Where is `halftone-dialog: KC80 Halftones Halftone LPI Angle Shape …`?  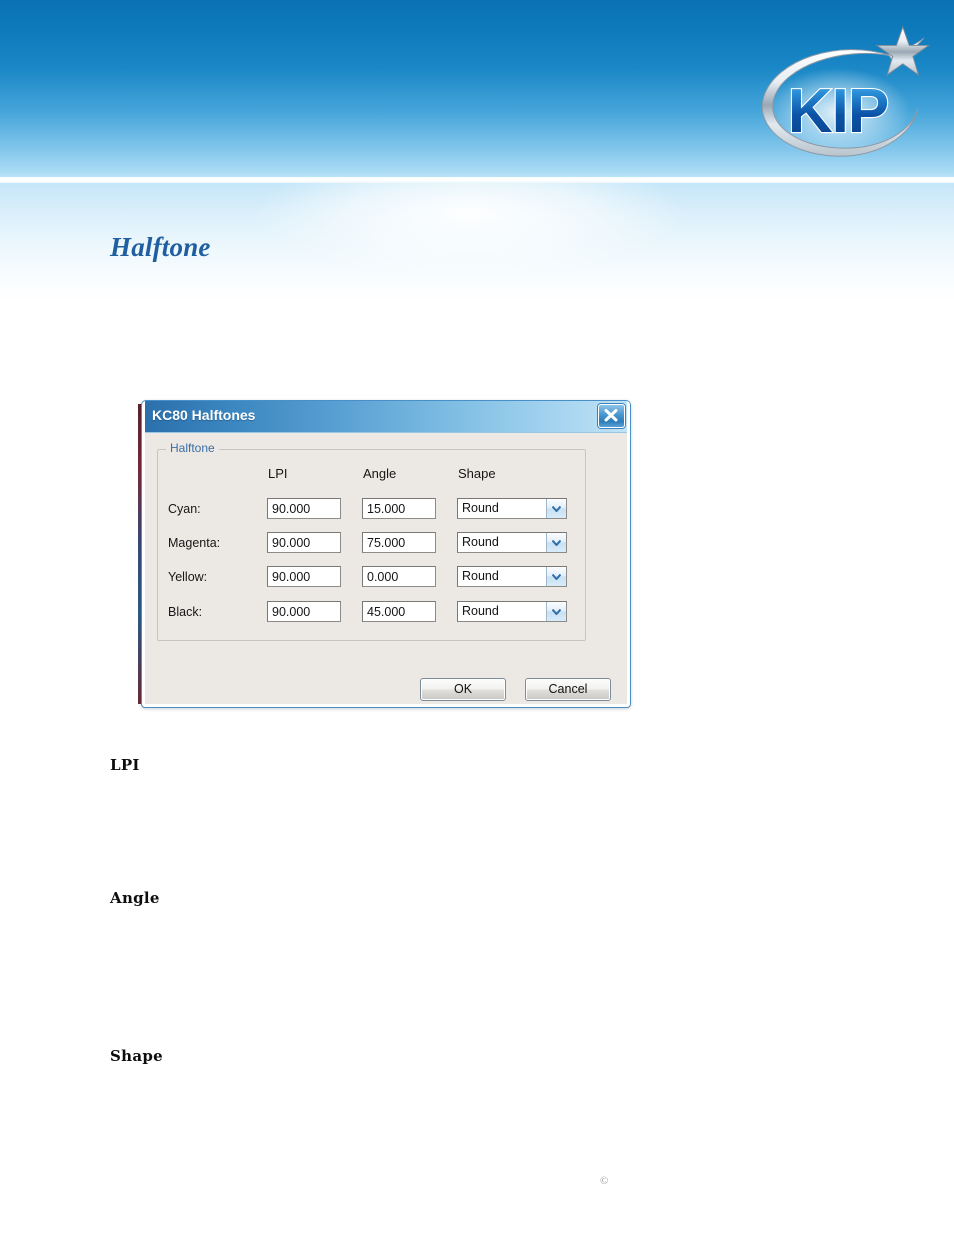
halftone-dialog: KC80 Halftones Halftone LPI Angle Shape … is located at coordinates (386, 554).